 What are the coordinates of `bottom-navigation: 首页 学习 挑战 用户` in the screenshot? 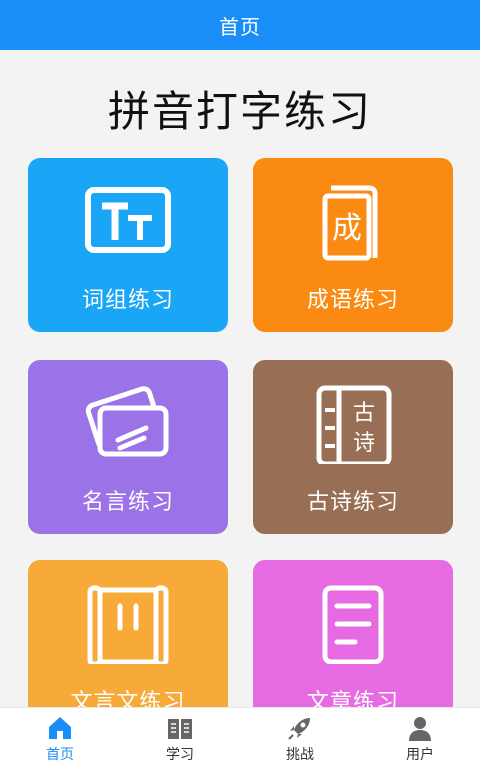 It's located at (240, 738).